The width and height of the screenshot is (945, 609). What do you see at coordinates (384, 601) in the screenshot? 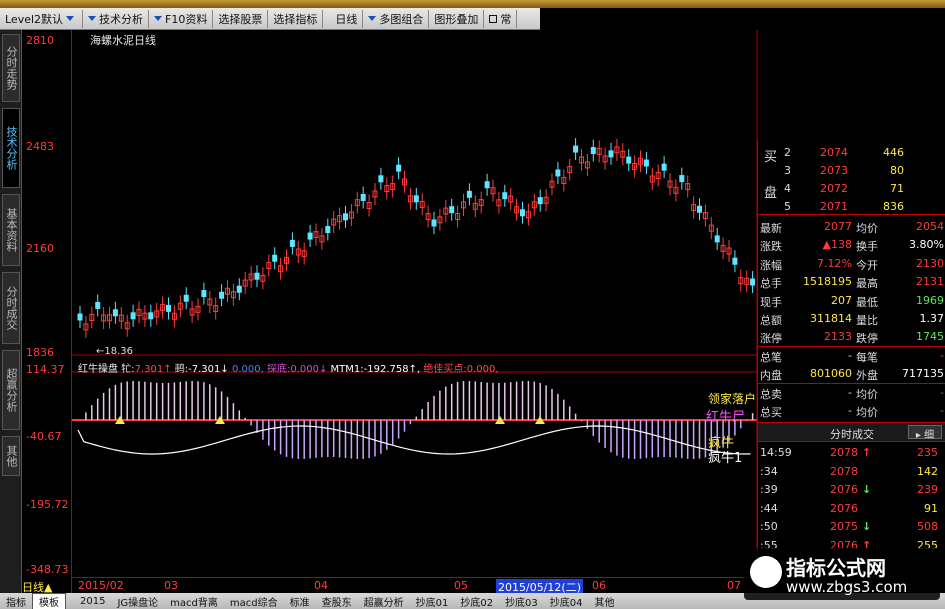
I see `bottom-tab: 超赢分析` at bounding box center [384, 601].